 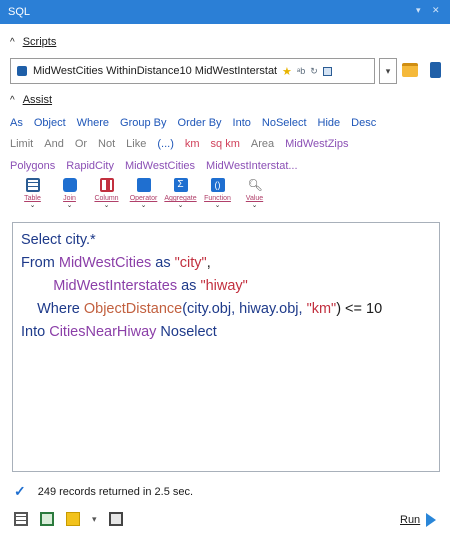 I want to click on copy-icon, so click(x=115, y=519).